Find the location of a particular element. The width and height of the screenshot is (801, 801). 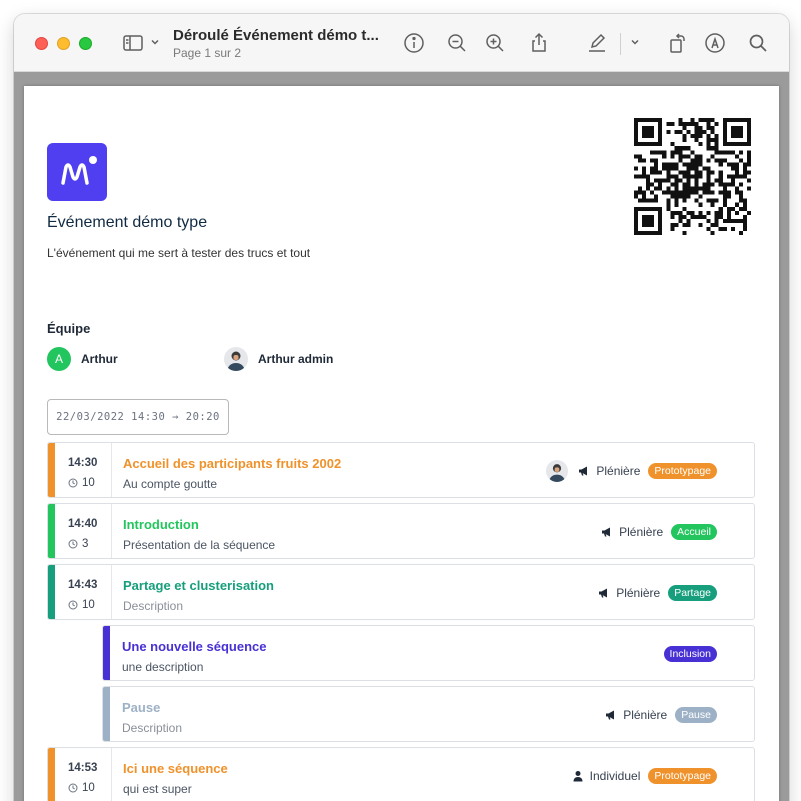

session-description: Au compte goutte is located at coordinates (170, 484).